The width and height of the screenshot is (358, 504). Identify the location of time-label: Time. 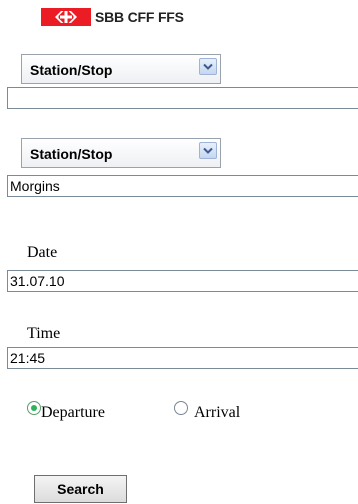
(44, 333).